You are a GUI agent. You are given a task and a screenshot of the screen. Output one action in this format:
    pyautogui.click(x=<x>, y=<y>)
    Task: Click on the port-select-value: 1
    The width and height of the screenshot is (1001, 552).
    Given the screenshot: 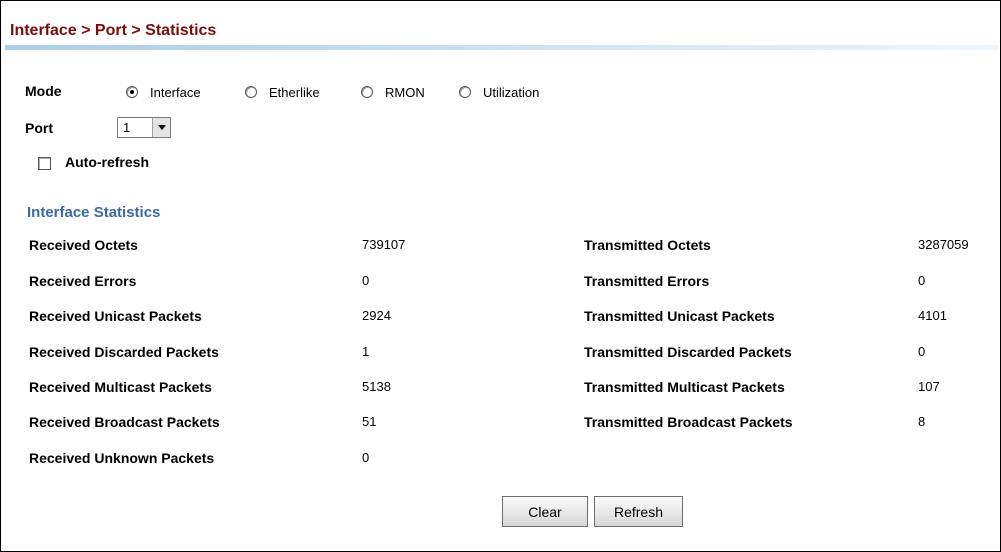 What is the action you would take?
    pyautogui.click(x=127, y=127)
    